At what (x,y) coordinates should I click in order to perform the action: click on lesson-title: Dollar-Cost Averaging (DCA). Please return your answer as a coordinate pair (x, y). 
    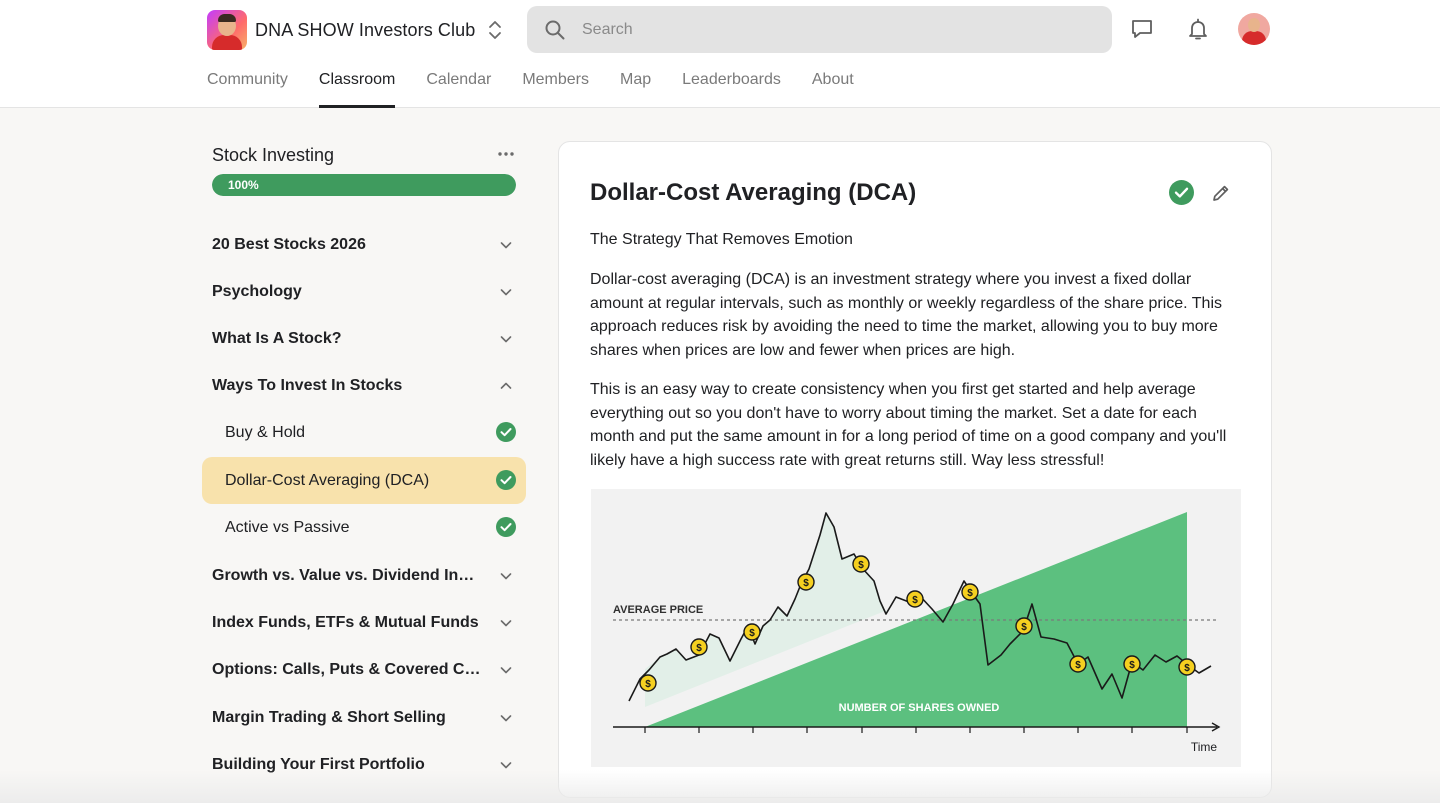
    Looking at the image, I should click on (753, 192).